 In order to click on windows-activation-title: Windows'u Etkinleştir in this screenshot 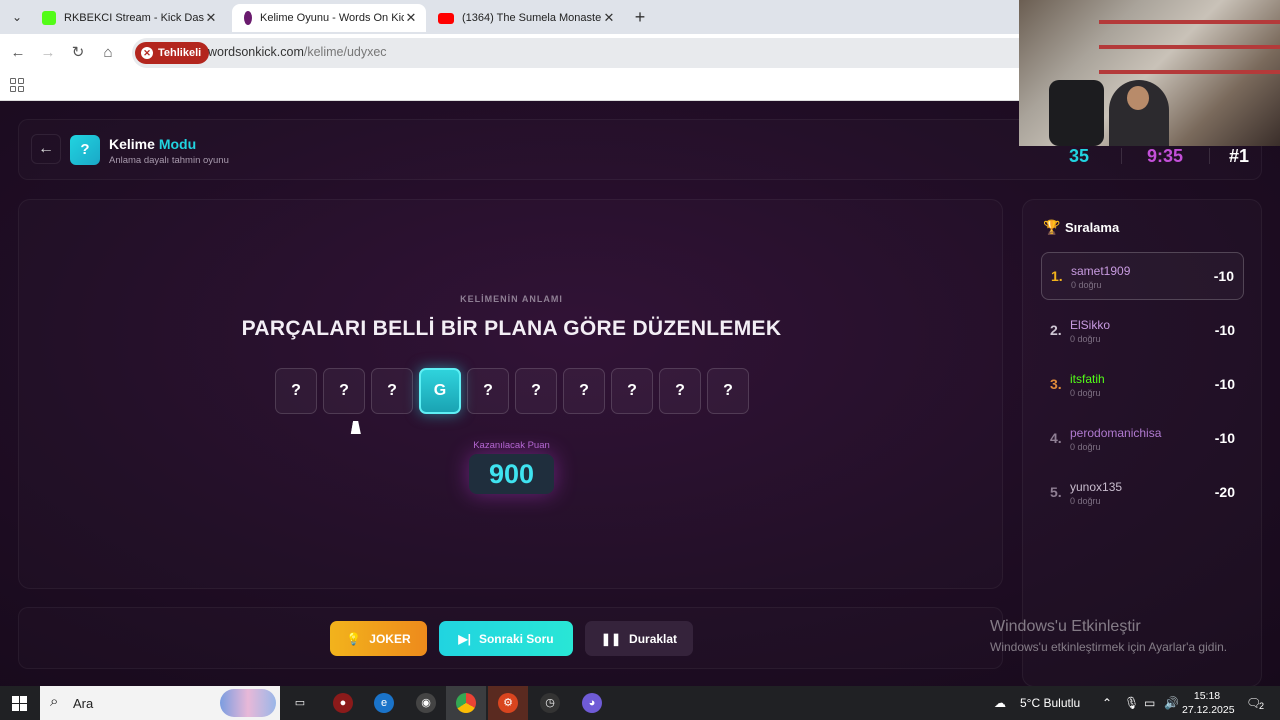, I will do `click(1065, 626)`.